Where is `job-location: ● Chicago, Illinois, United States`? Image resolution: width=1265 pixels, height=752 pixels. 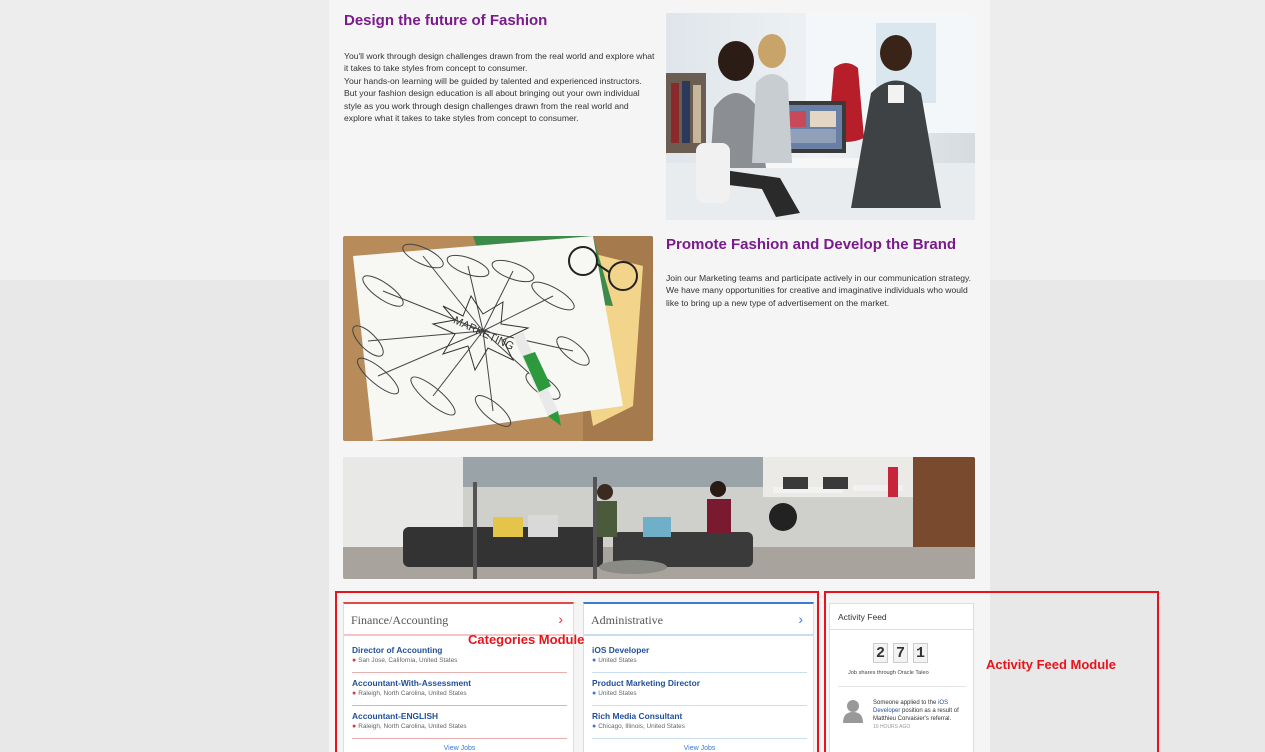
job-location: ● Chicago, Illinois, United States is located at coordinates (638, 726).